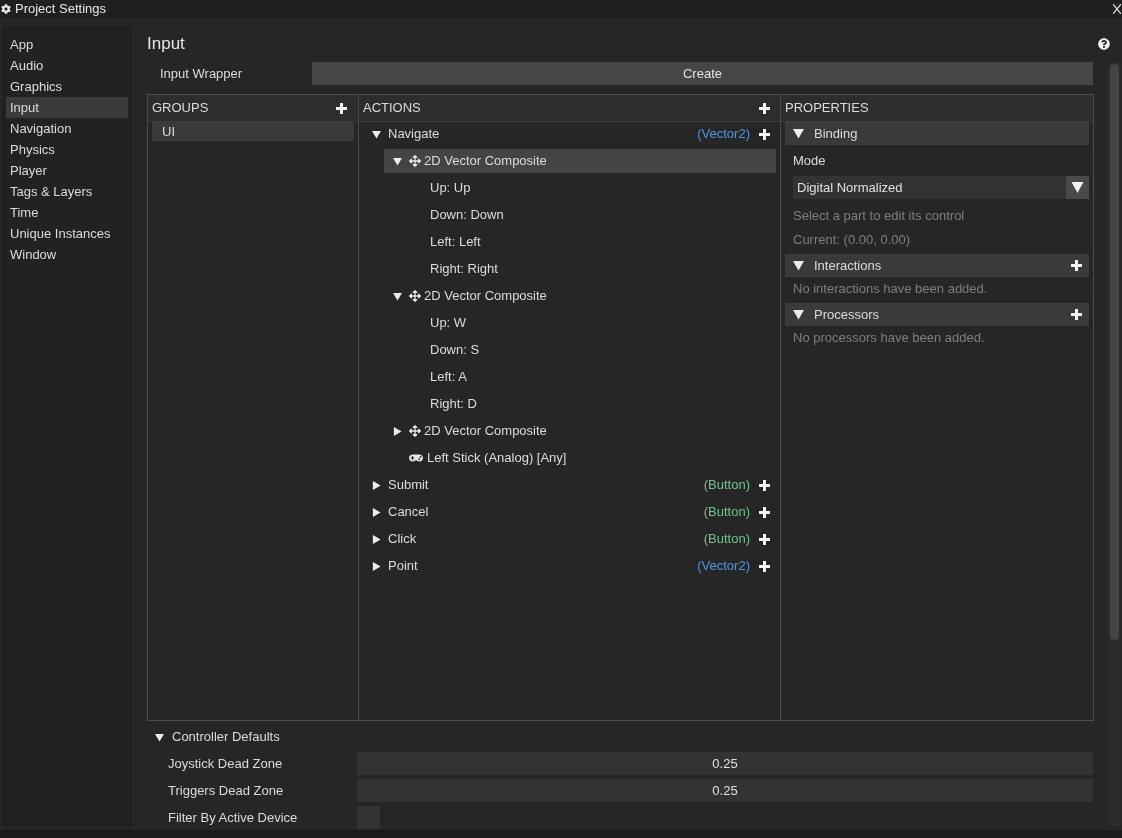  Describe the element at coordinates (937, 265) in the screenshot. I see `section-header: Interactions` at that location.